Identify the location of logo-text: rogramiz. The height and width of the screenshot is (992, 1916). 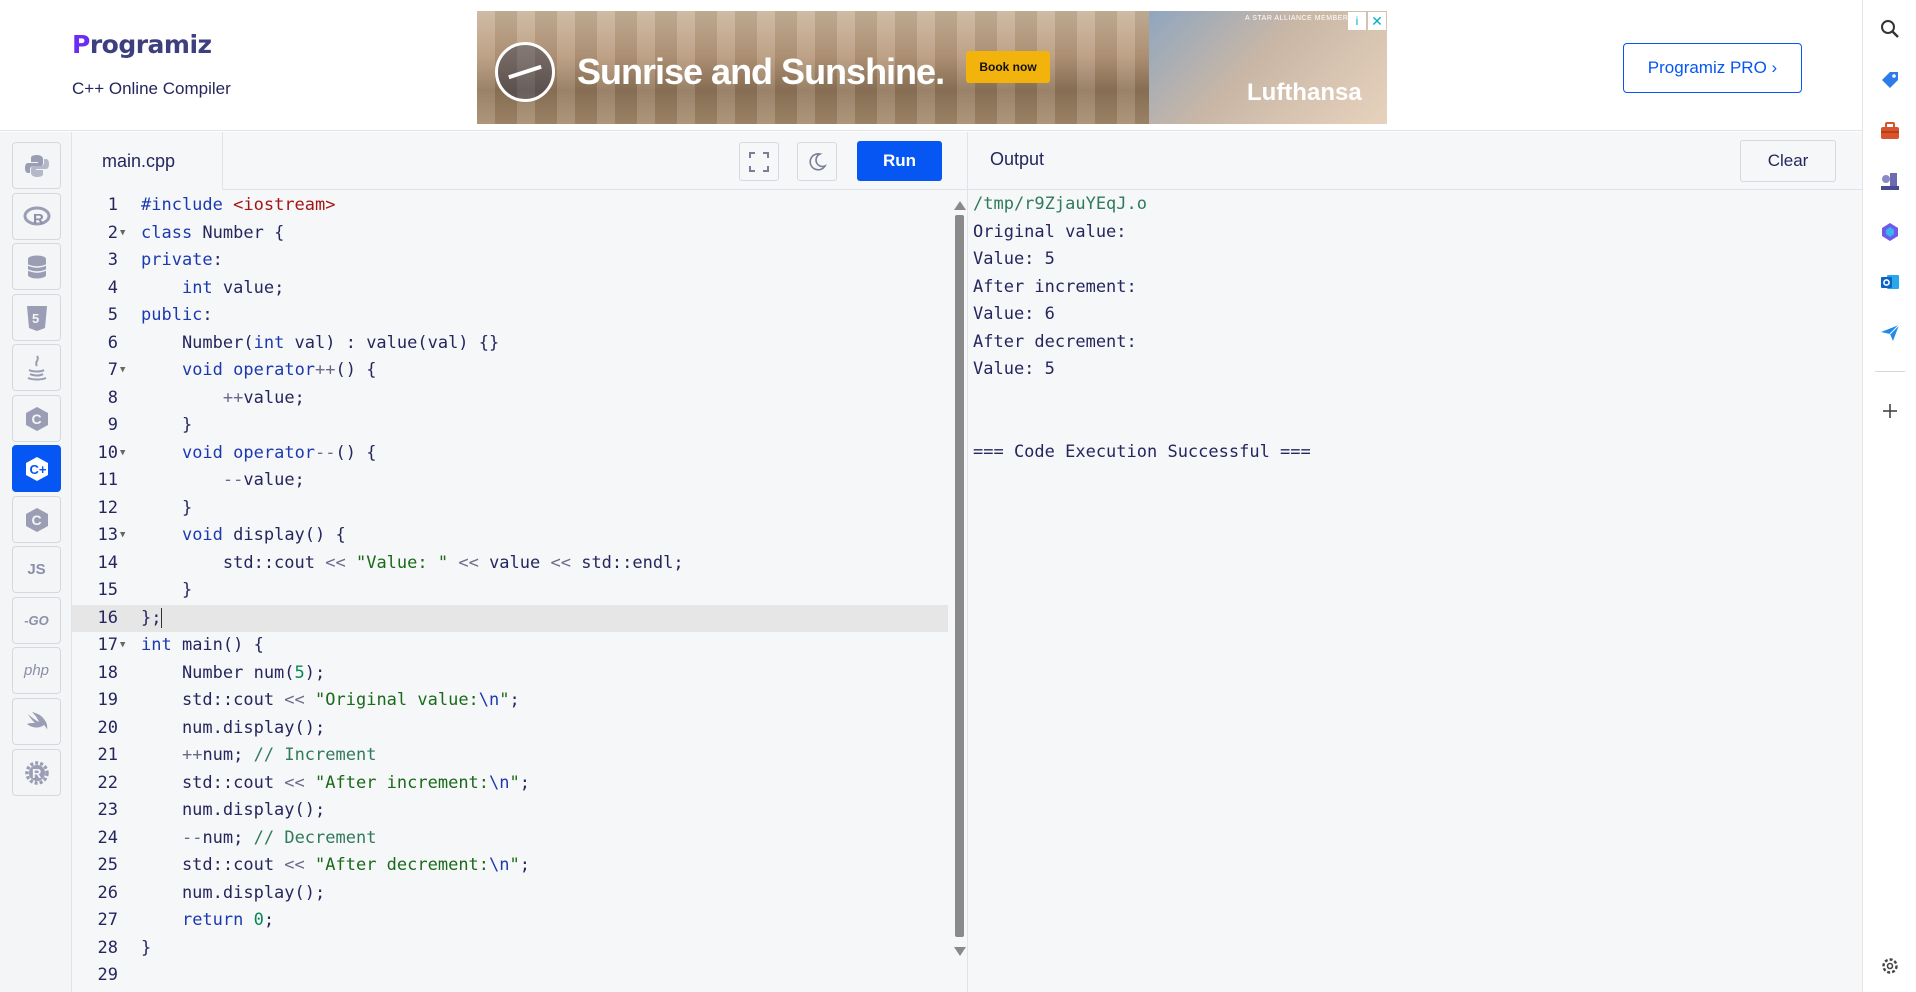
(150, 44).